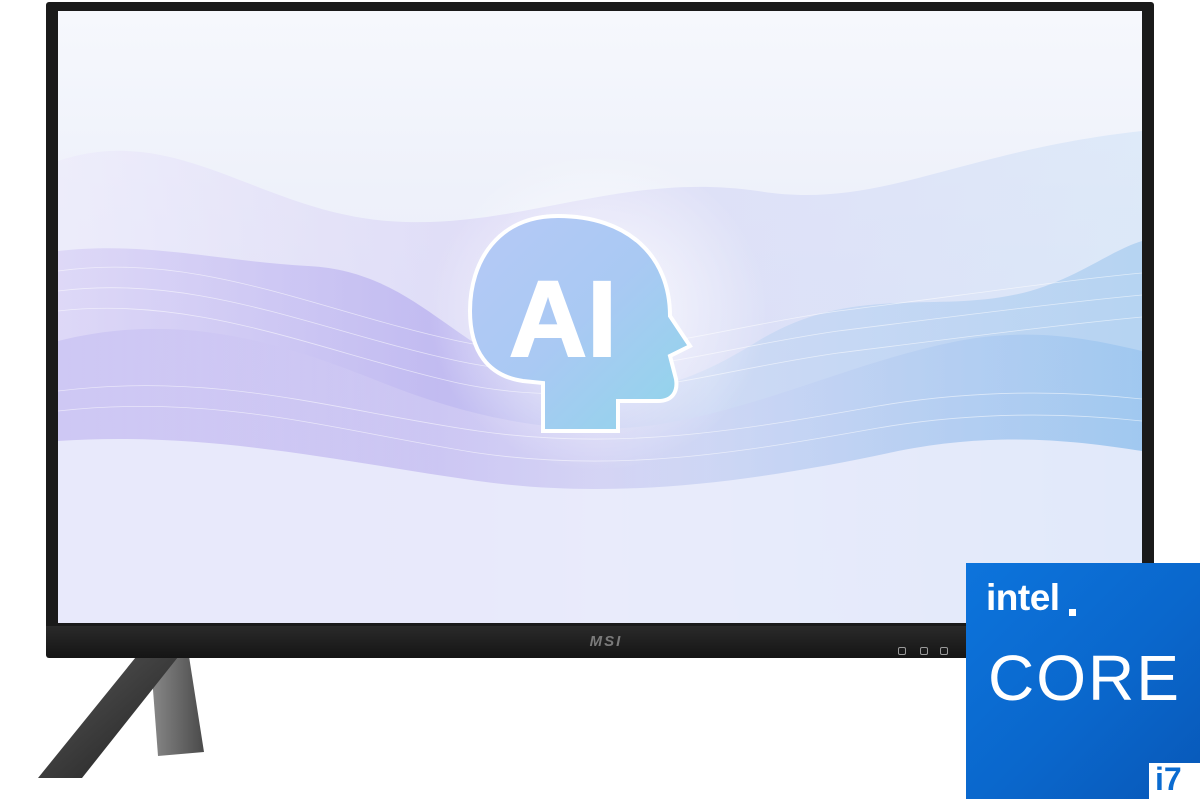  What do you see at coordinates (1023, 597) in the screenshot?
I see `intel-brand: intel` at bounding box center [1023, 597].